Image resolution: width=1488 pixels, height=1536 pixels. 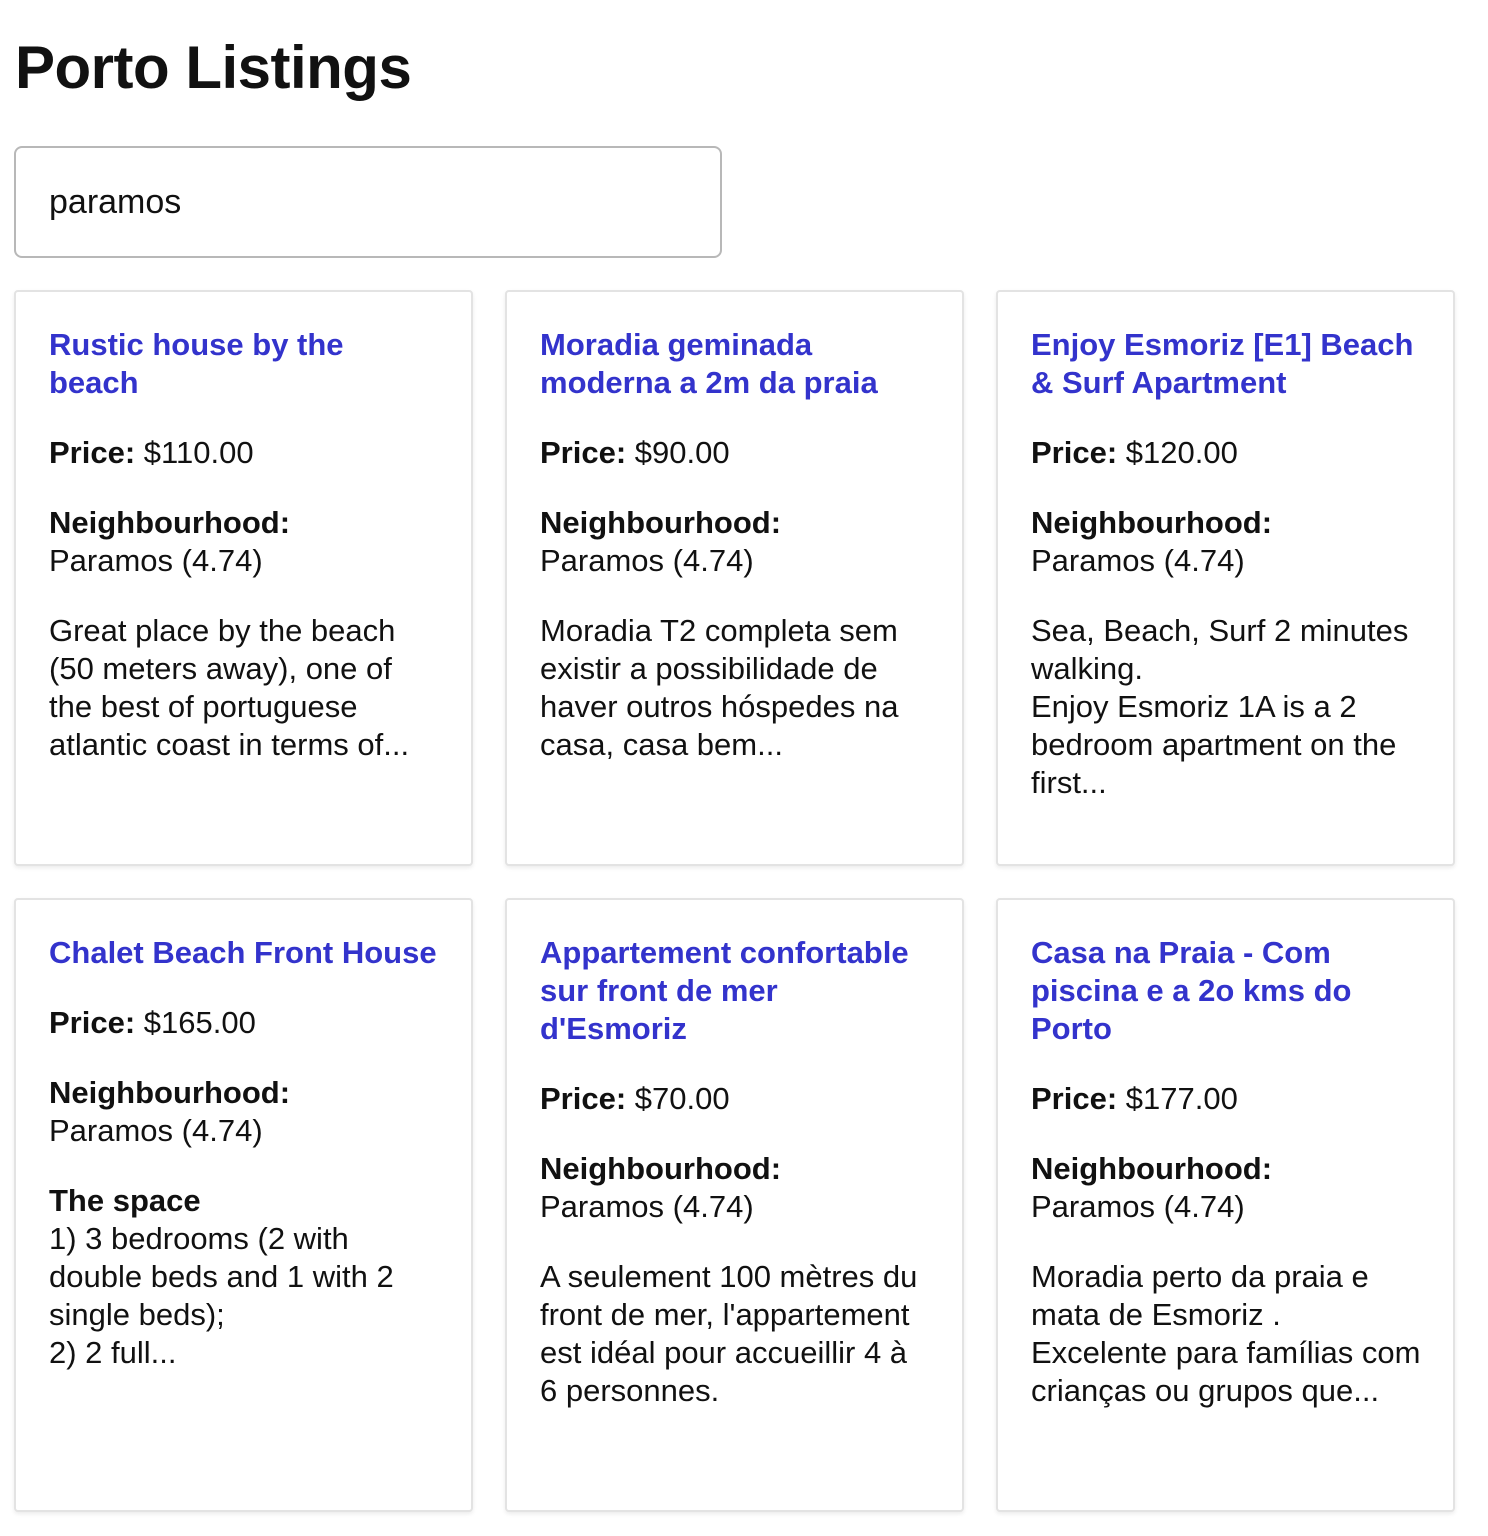 I want to click on page-title: Porto Listings, so click(x=213, y=67).